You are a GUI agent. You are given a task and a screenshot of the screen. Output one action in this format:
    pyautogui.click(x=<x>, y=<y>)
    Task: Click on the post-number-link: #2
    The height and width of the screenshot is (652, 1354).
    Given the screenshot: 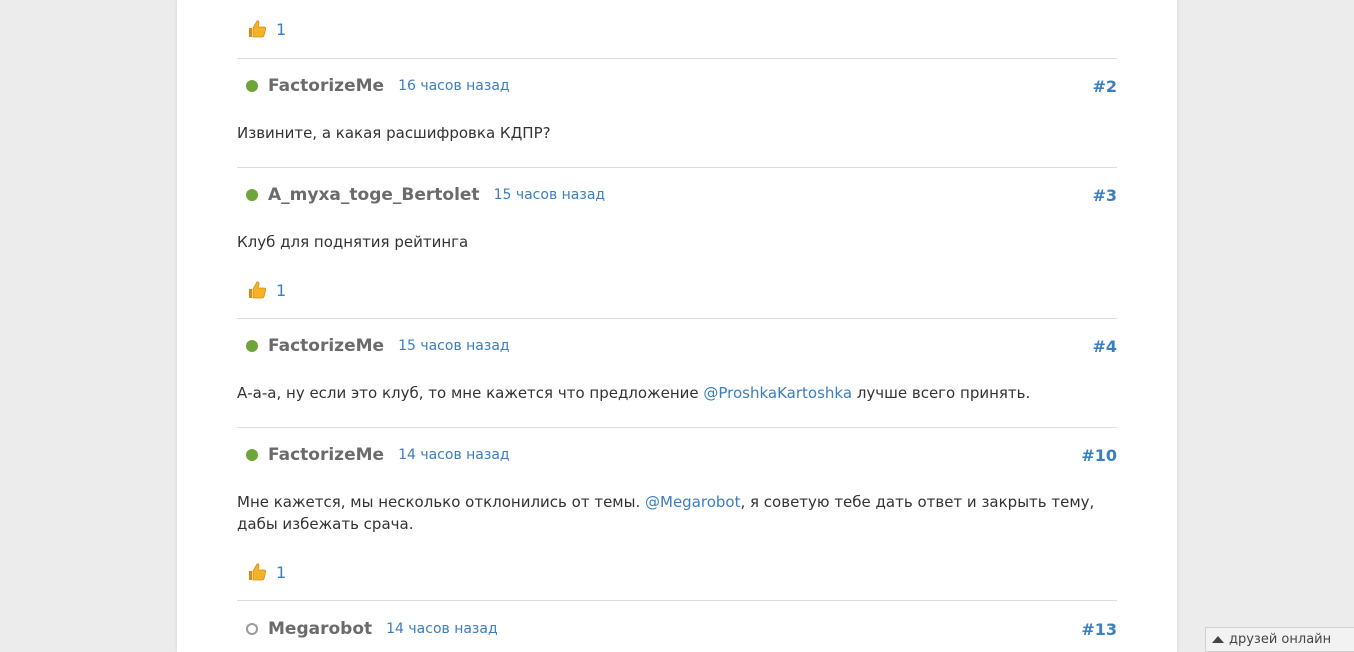 What is the action you would take?
    pyautogui.click(x=1104, y=86)
    